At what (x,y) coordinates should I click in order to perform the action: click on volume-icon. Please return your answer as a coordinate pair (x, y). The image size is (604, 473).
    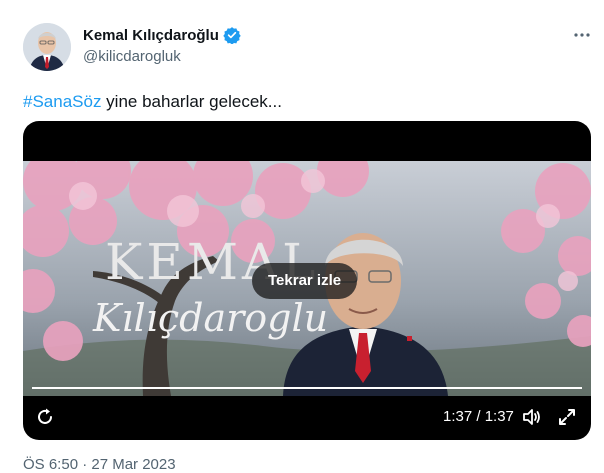
    Looking at the image, I should click on (531, 417).